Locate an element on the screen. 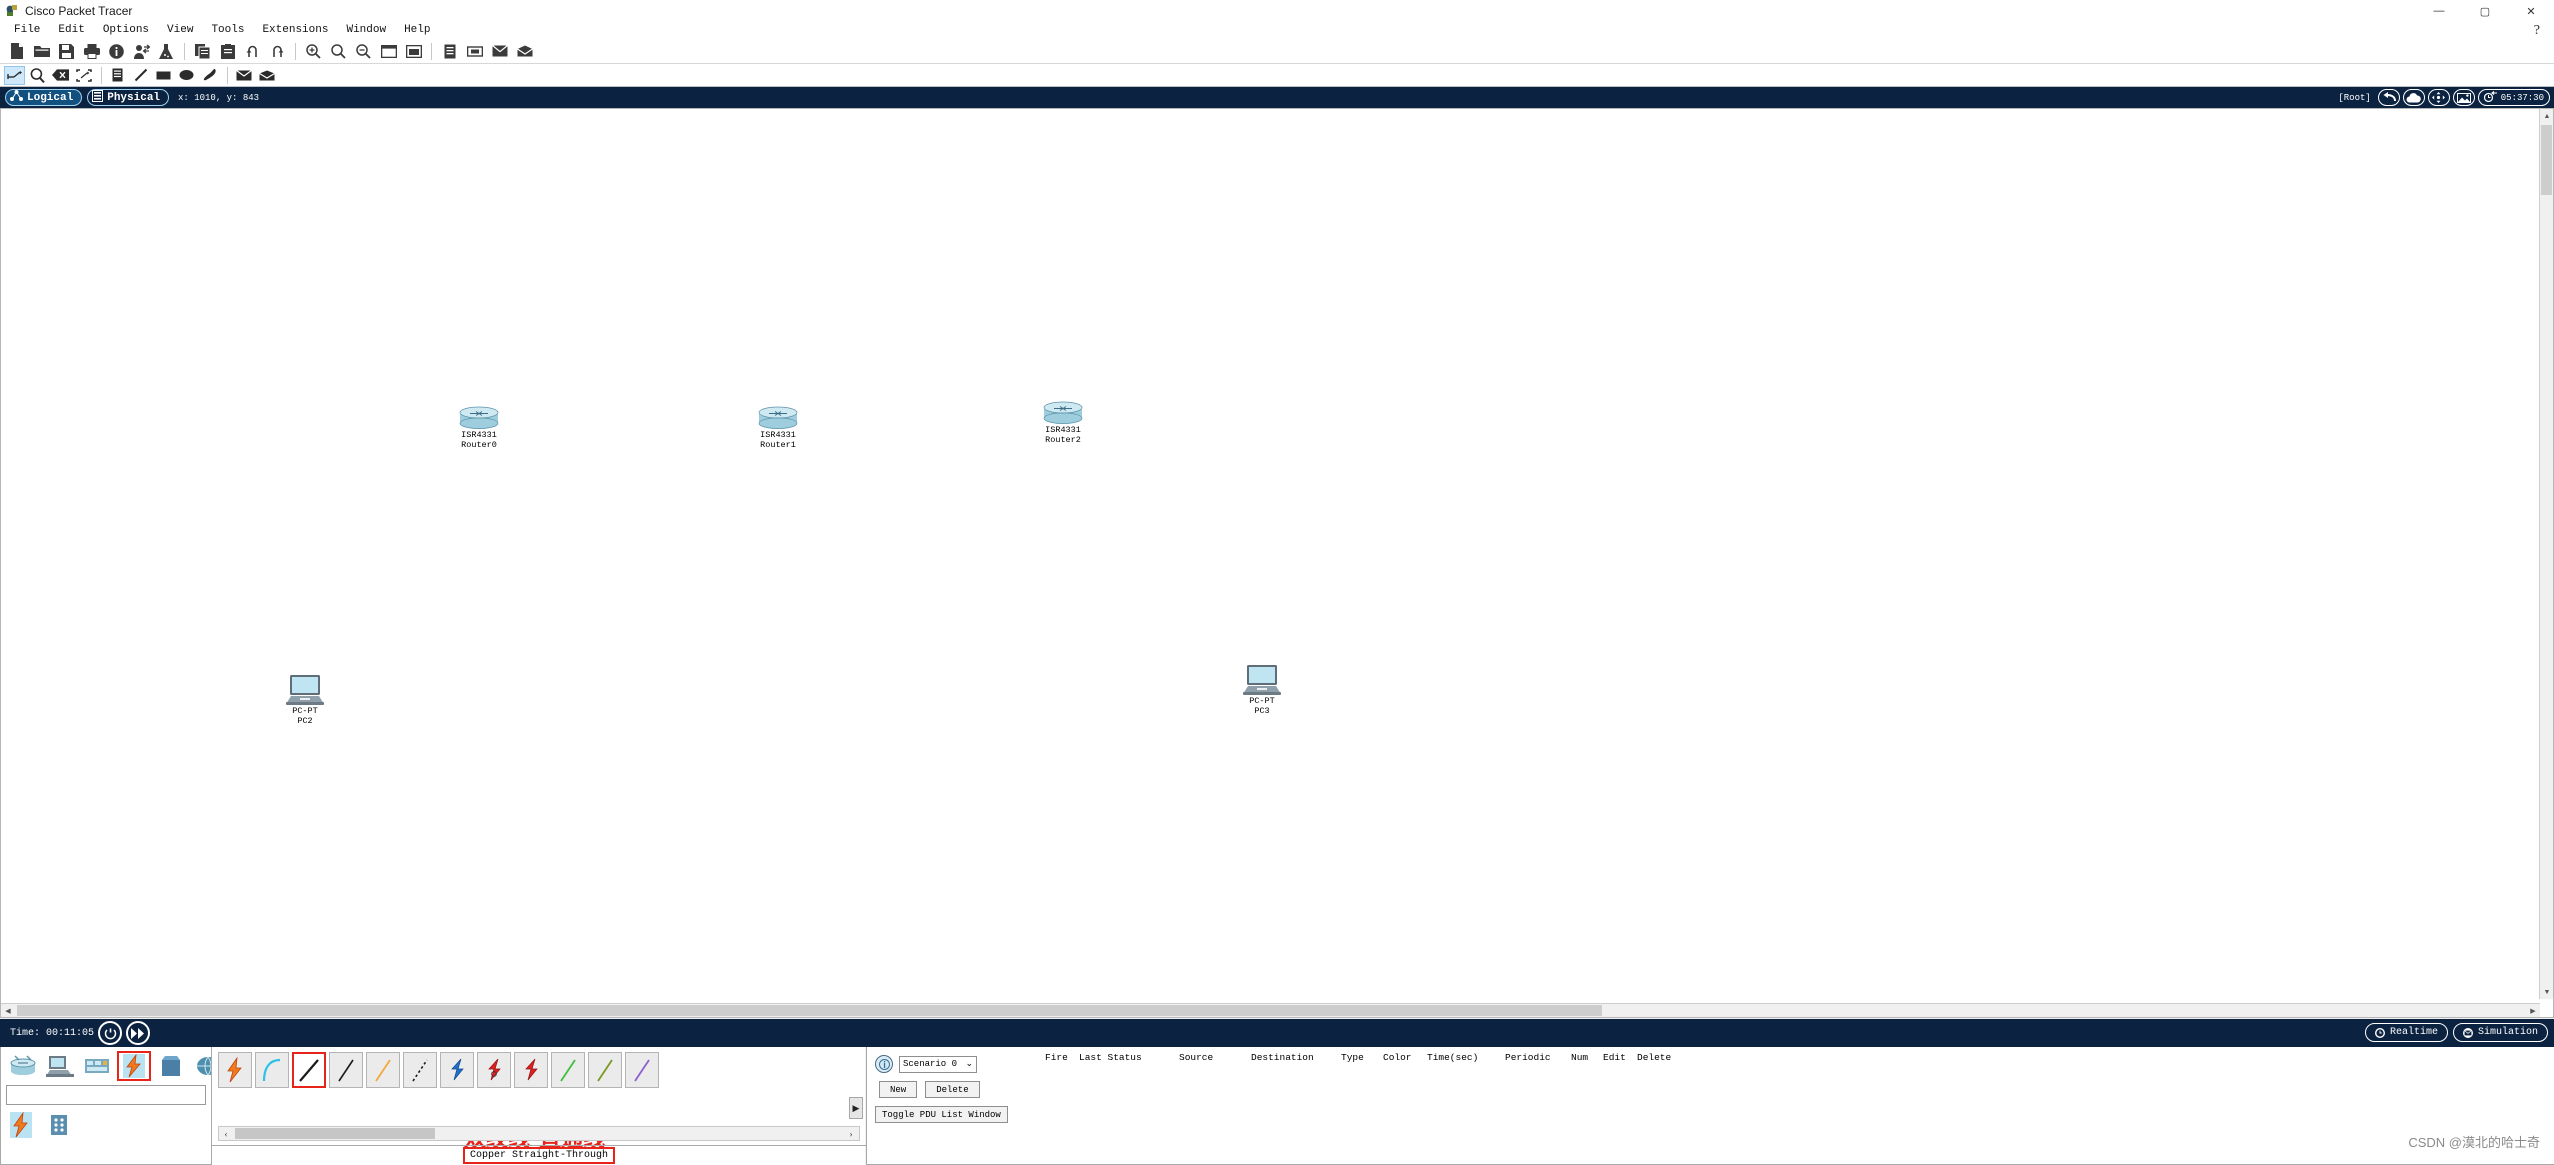  device-router0: ISR4331 Router0 is located at coordinates (479, 427).